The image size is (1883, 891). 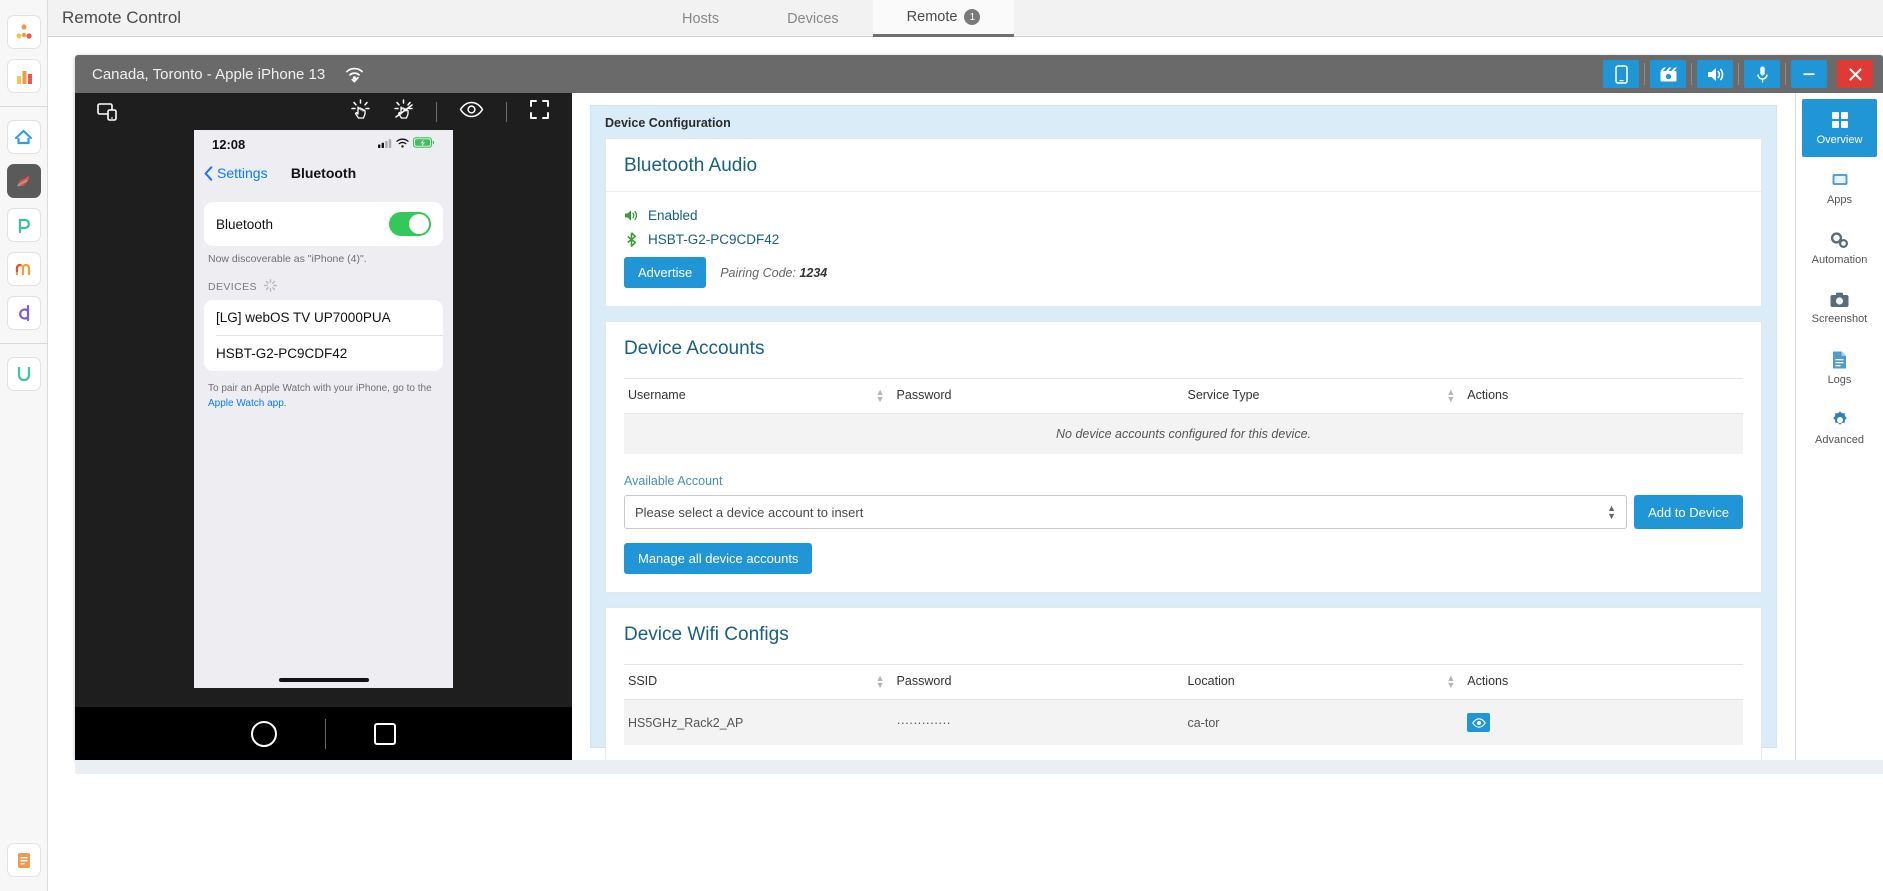 I want to click on d-app-icon, so click(x=23, y=313).